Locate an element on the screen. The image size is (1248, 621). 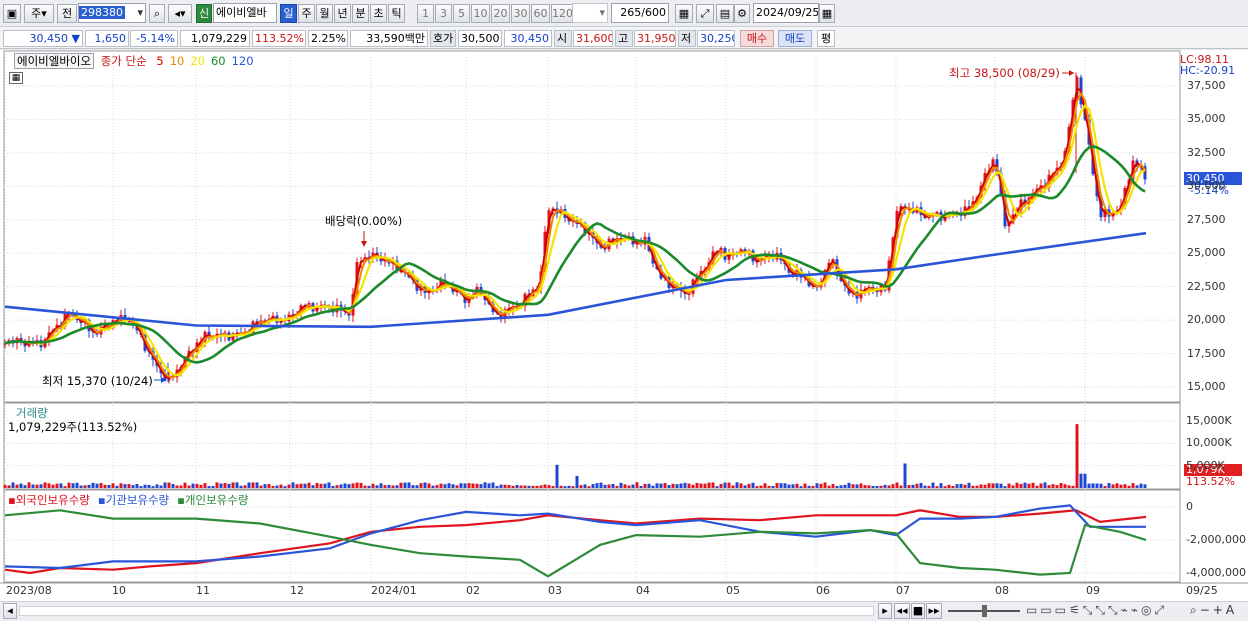
gear-icon: ⚙ is located at coordinates (742, 13).